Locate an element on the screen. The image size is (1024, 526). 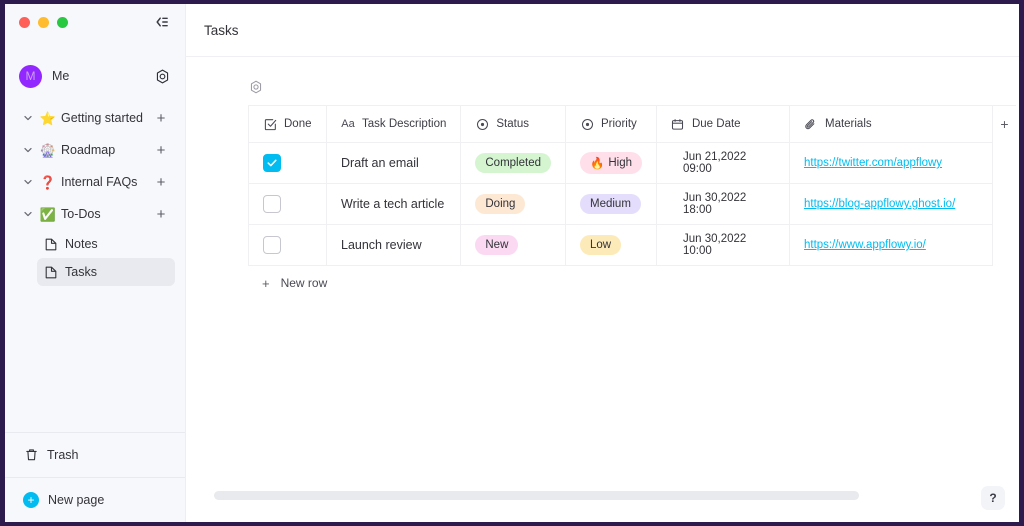
task-text: Draft an email is located at coordinates (380, 163).